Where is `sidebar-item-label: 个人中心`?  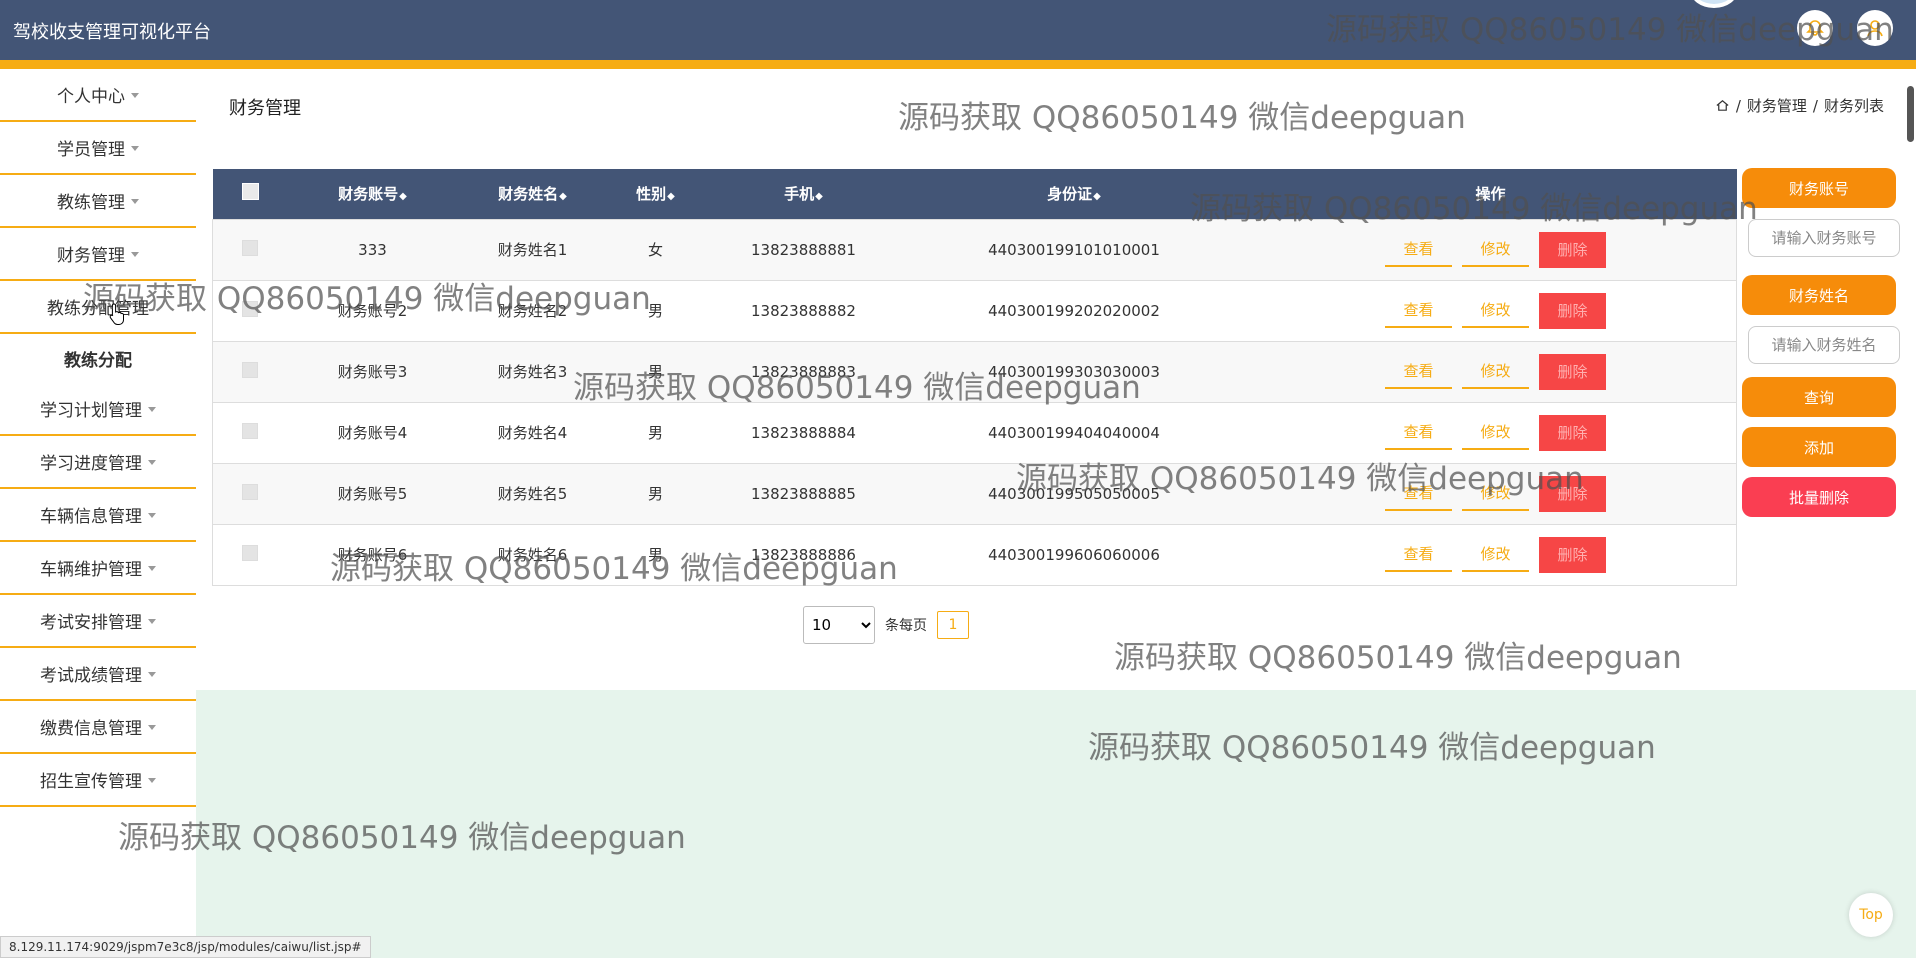 sidebar-item-label: 个人中心 is located at coordinates (91, 97).